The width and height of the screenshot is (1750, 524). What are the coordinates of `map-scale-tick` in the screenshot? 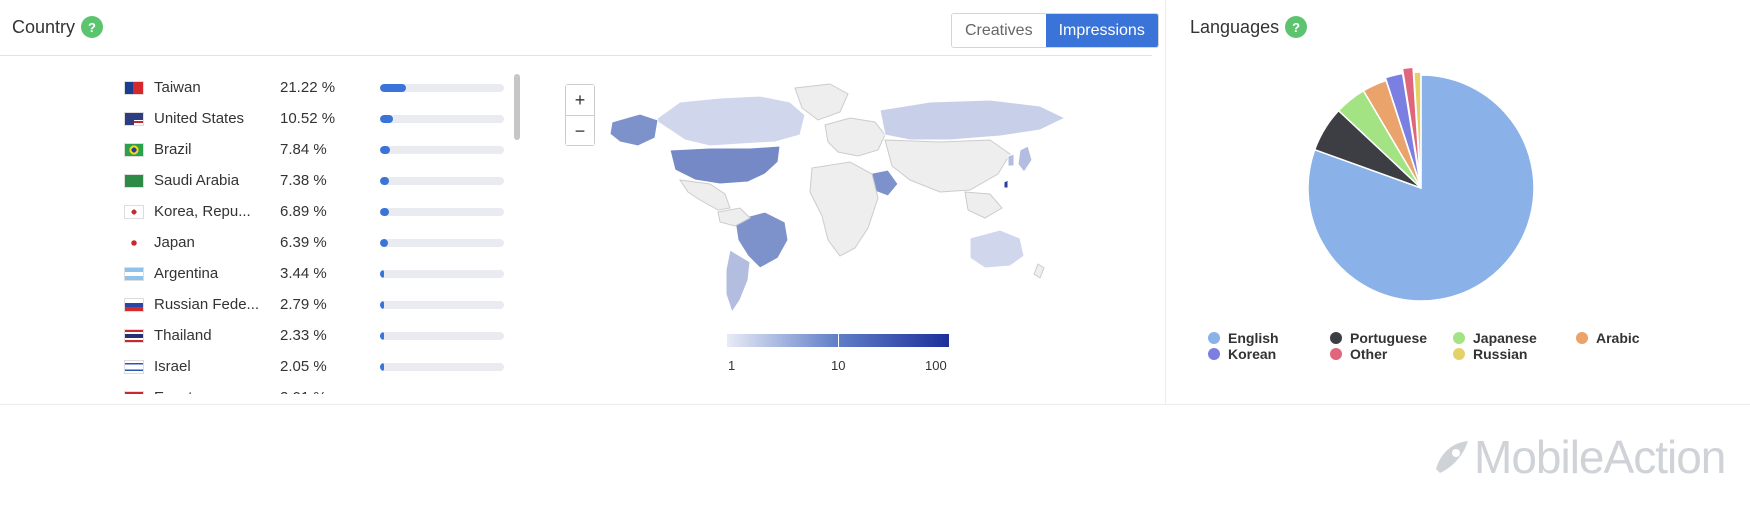 It's located at (838, 340).